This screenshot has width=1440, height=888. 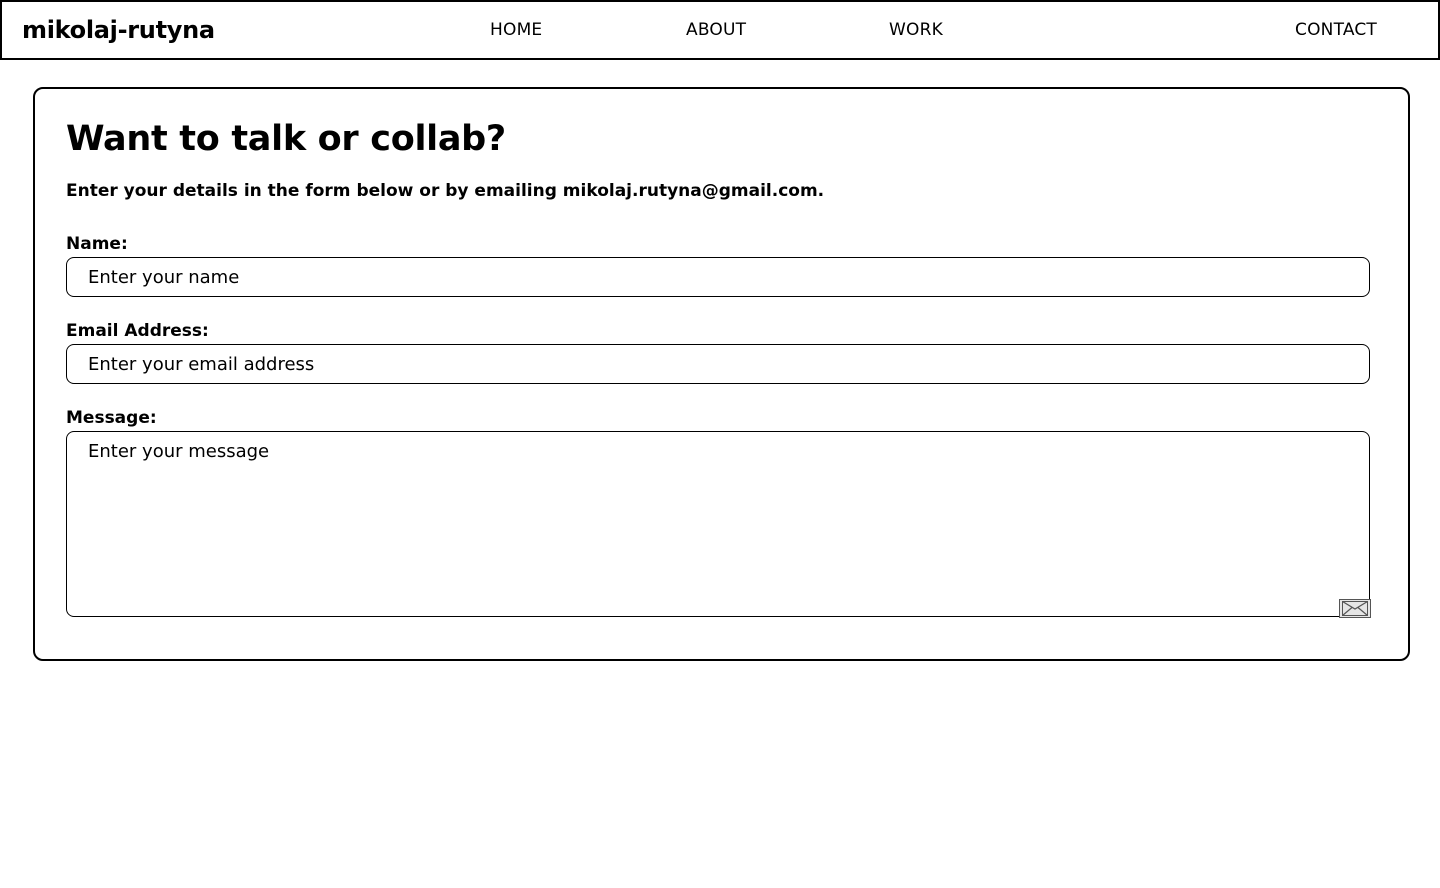 What do you see at coordinates (137, 331) in the screenshot?
I see `email-label: Email Address:` at bounding box center [137, 331].